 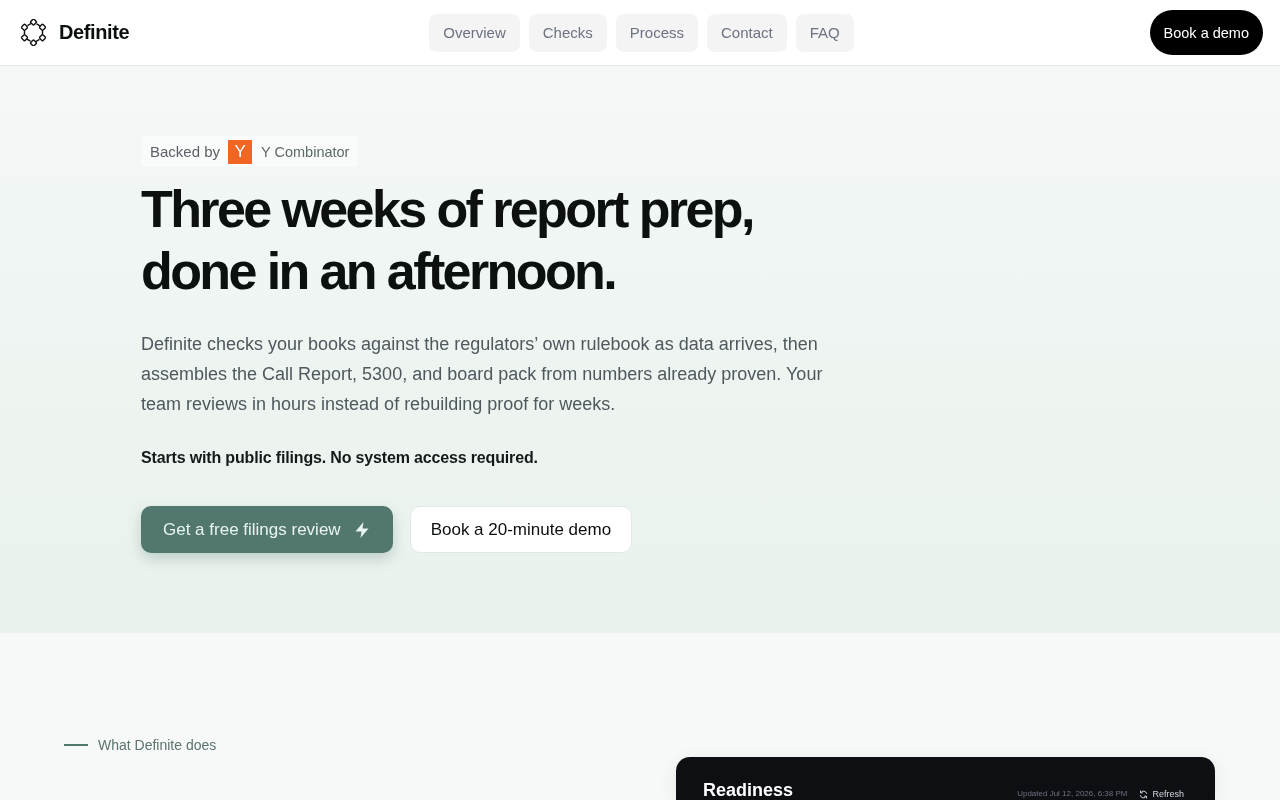 I want to click on lightning-icon, so click(x=361, y=529).